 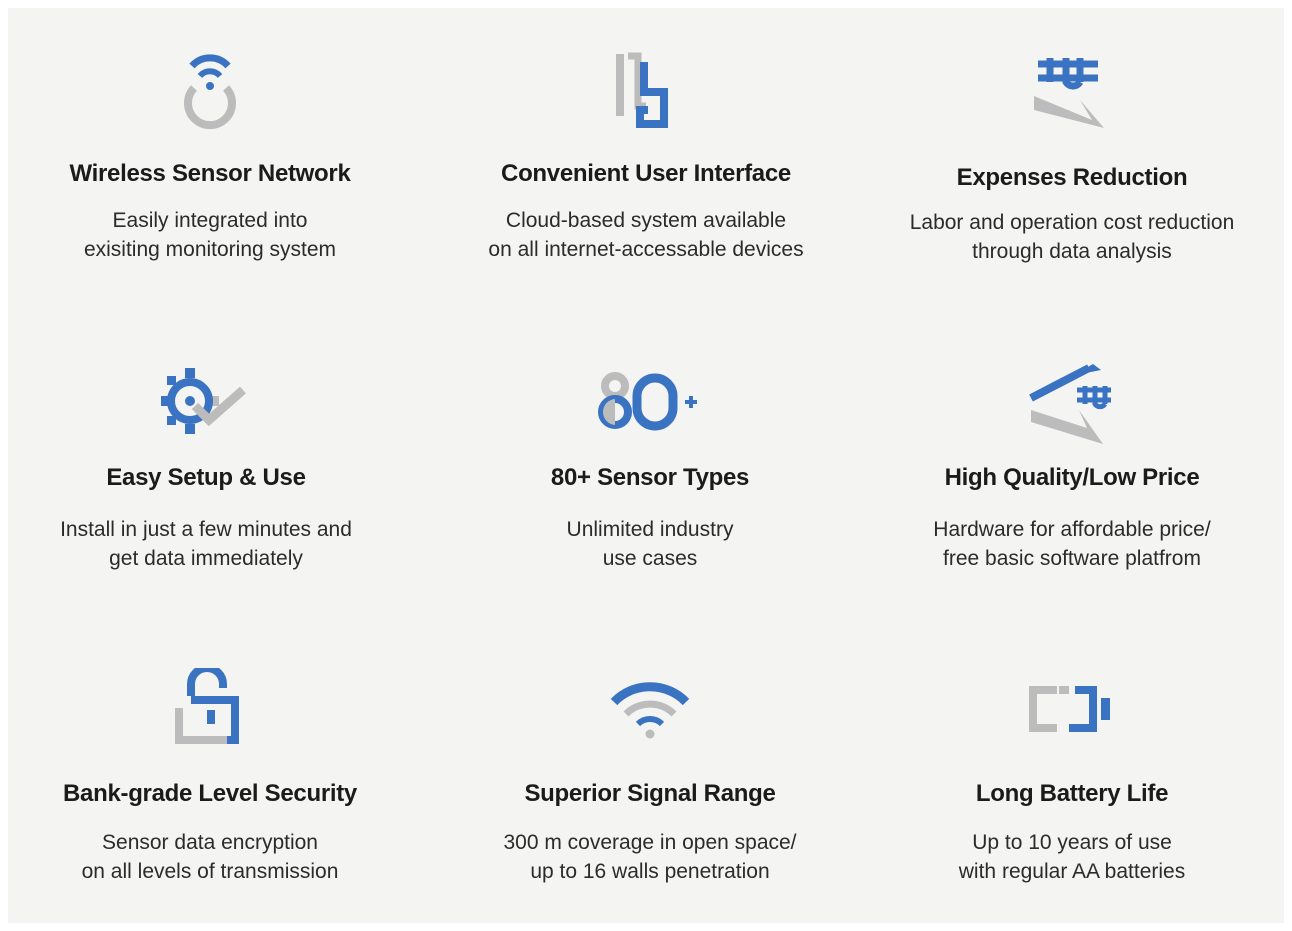 What do you see at coordinates (208, 403) in the screenshot?
I see `gear-check-icon` at bounding box center [208, 403].